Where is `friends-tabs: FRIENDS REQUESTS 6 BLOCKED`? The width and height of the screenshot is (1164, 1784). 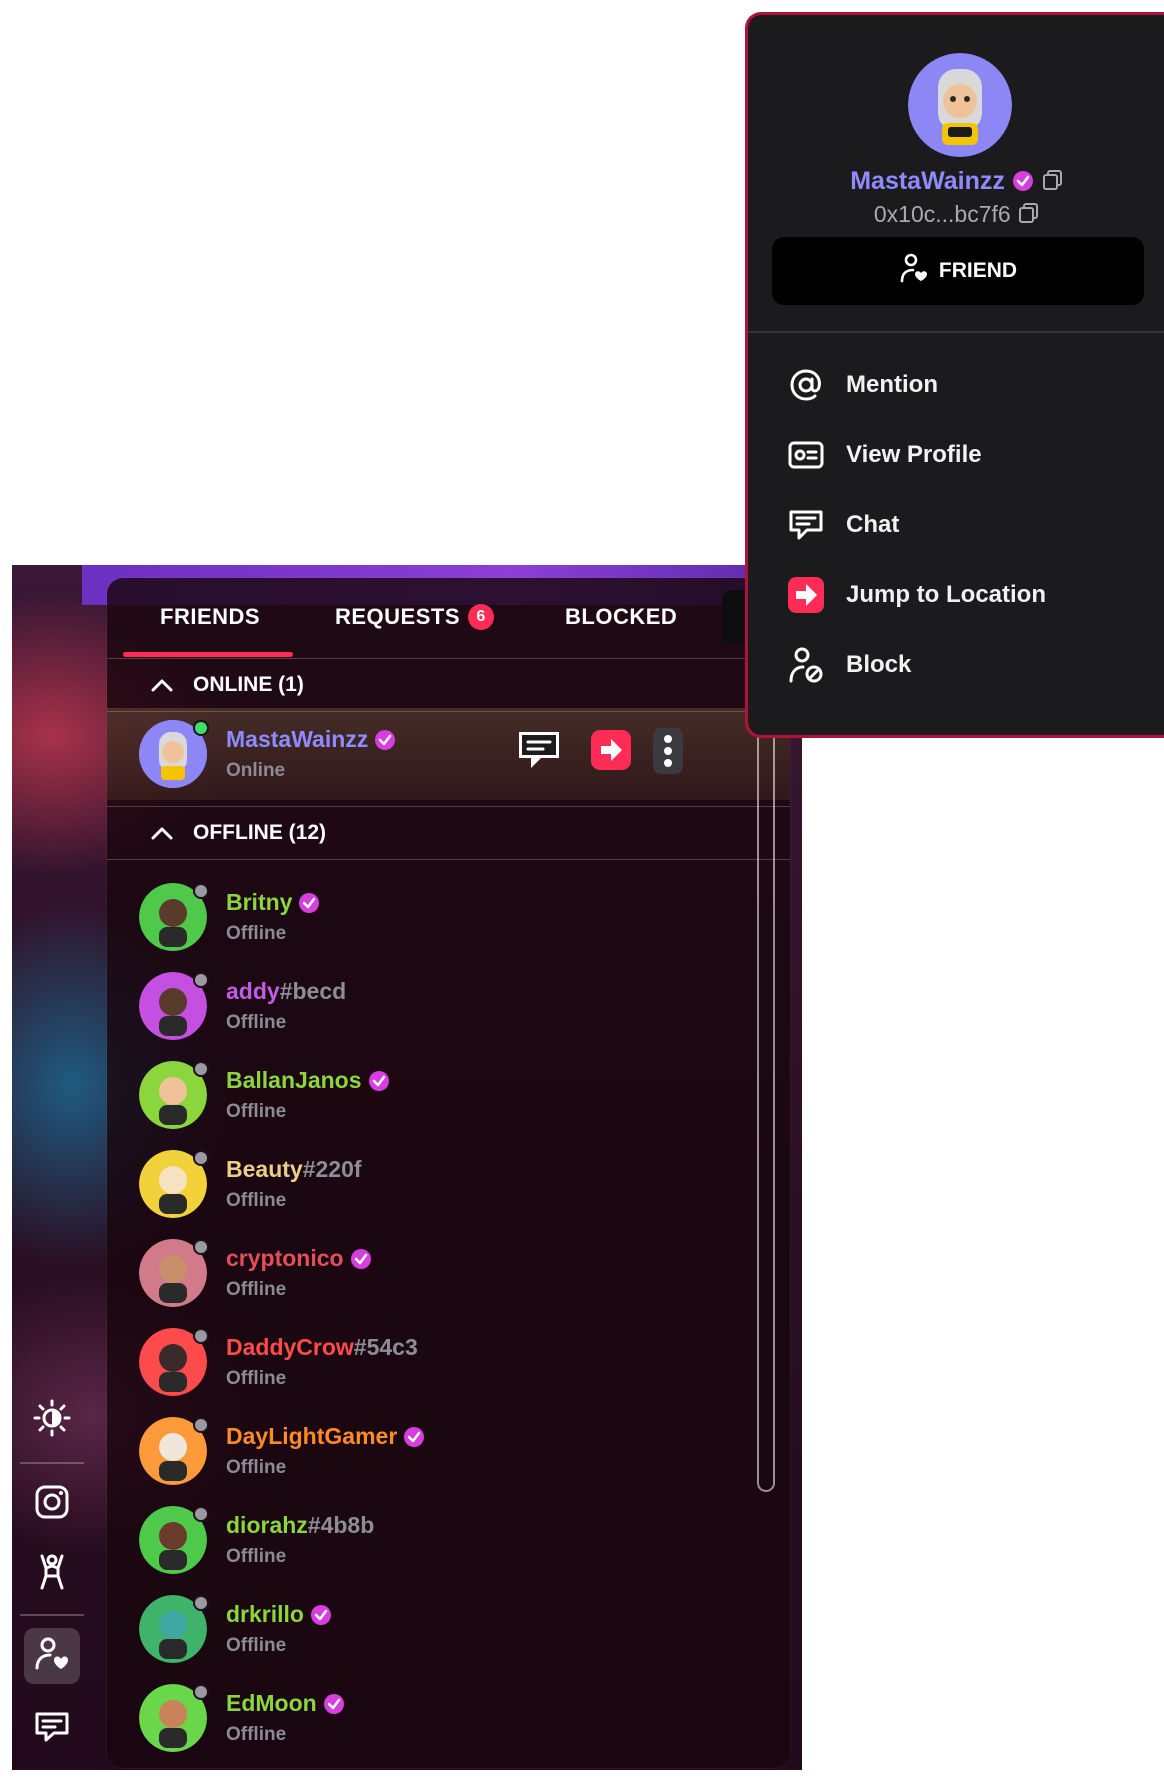 friends-tabs: FRIENDS REQUESTS 6 BLOCKED is located at coordinates (448, 618).